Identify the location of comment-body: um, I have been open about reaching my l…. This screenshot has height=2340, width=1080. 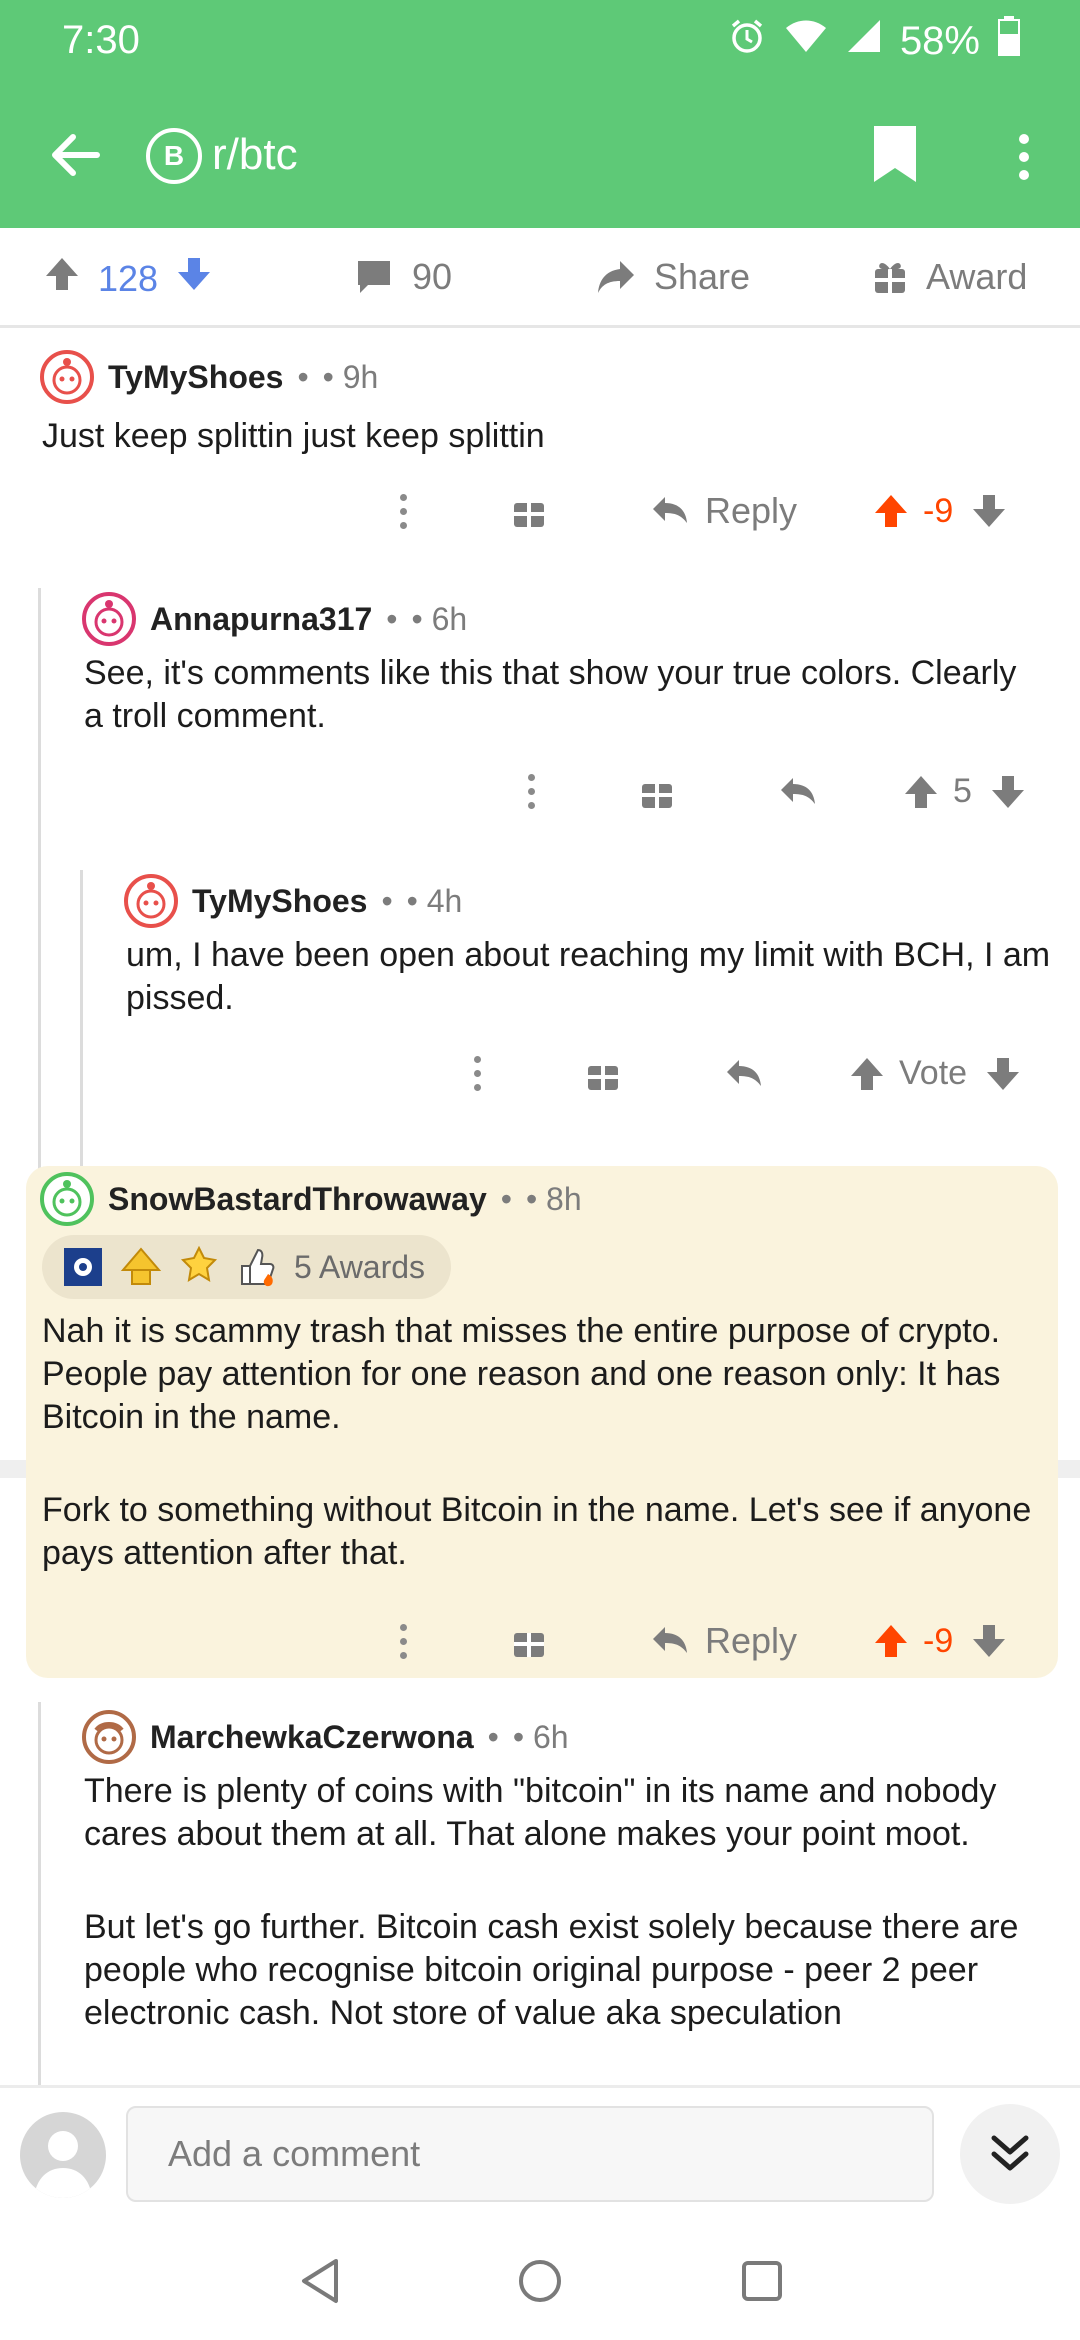
(588, 976).